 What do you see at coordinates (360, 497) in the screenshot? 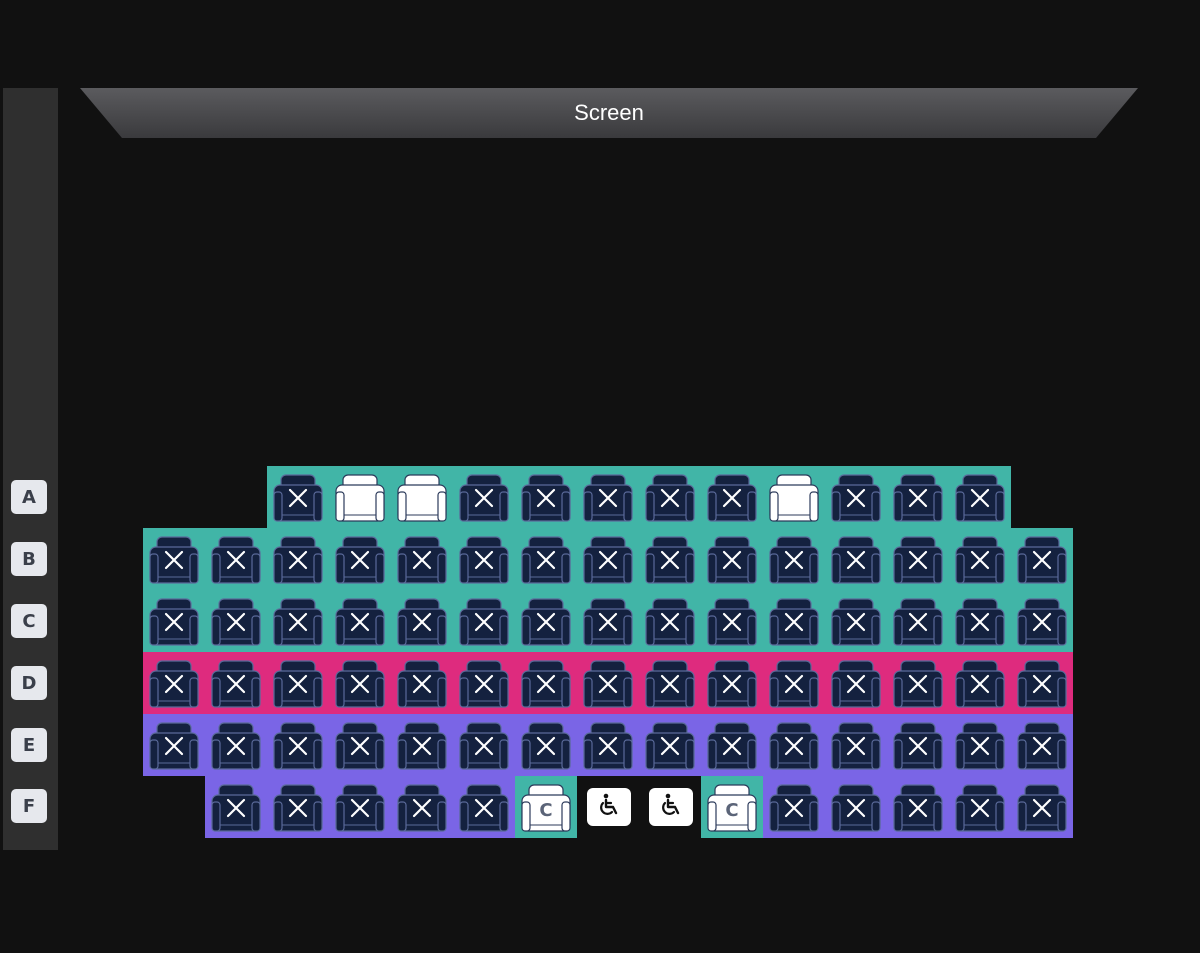
I see `seat-available-a5` at bounding box center [360, 497].